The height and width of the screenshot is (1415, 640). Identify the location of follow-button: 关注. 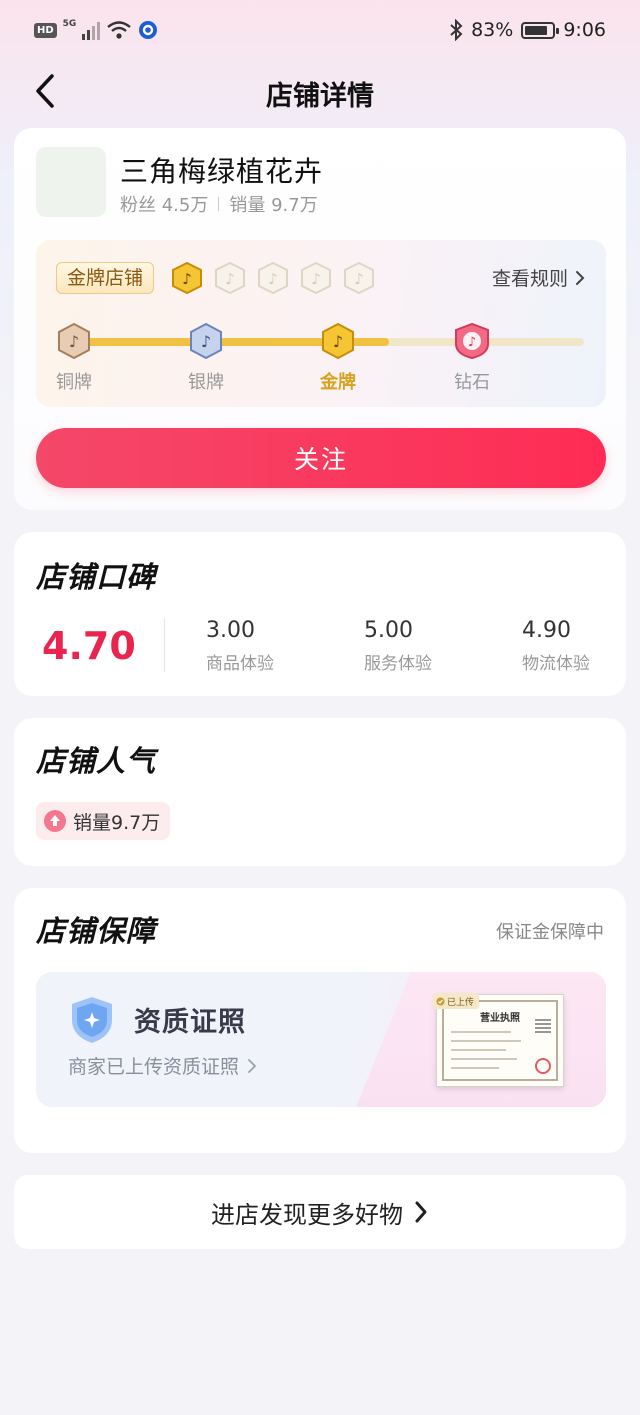
(321, 458).